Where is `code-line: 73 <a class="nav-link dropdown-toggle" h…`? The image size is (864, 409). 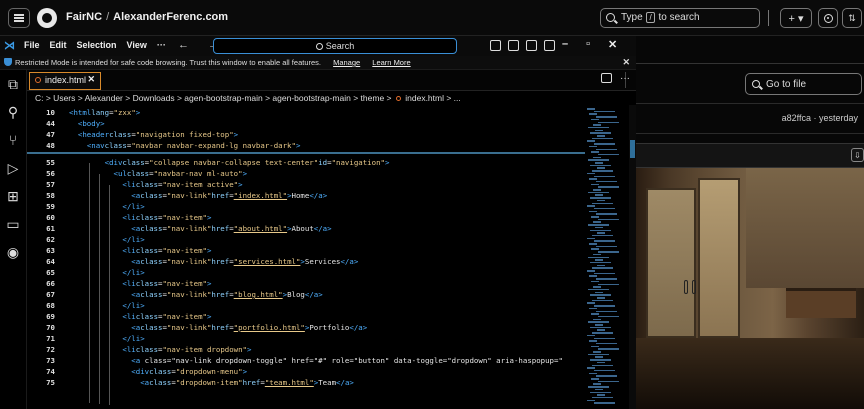
code-line: 73 <a class="nav-link dropdown-toggle" h… is located at coordinates (306, 360).